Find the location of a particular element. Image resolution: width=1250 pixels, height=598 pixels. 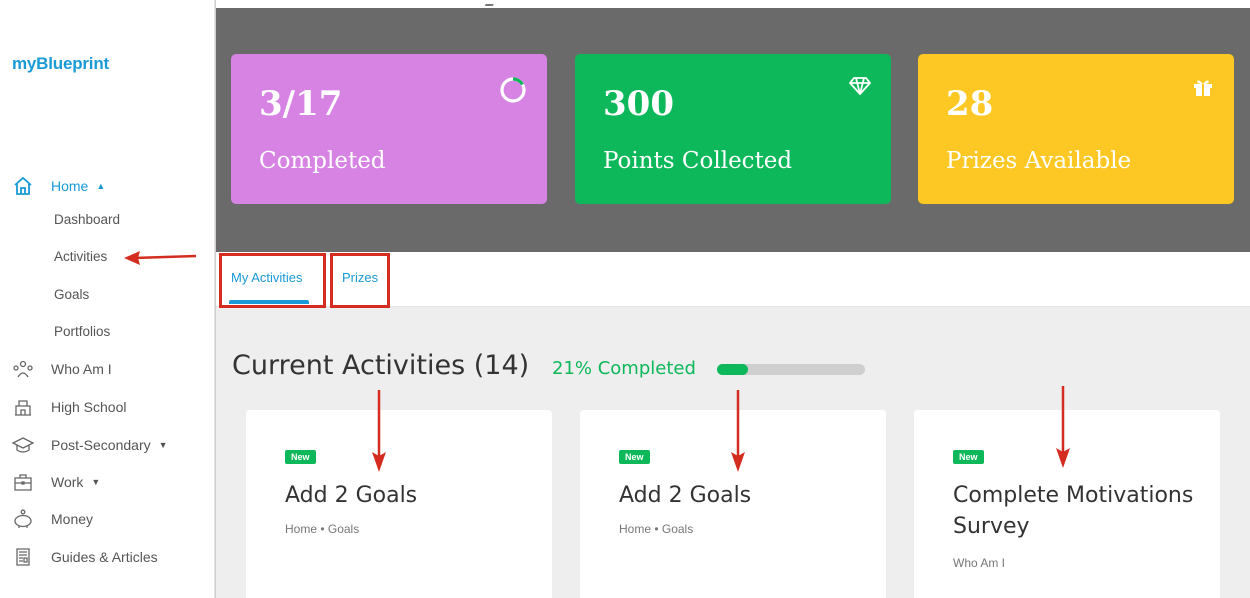

sidebar-subitem-dashboard: Dashboard is located at coordinates (87, 219).